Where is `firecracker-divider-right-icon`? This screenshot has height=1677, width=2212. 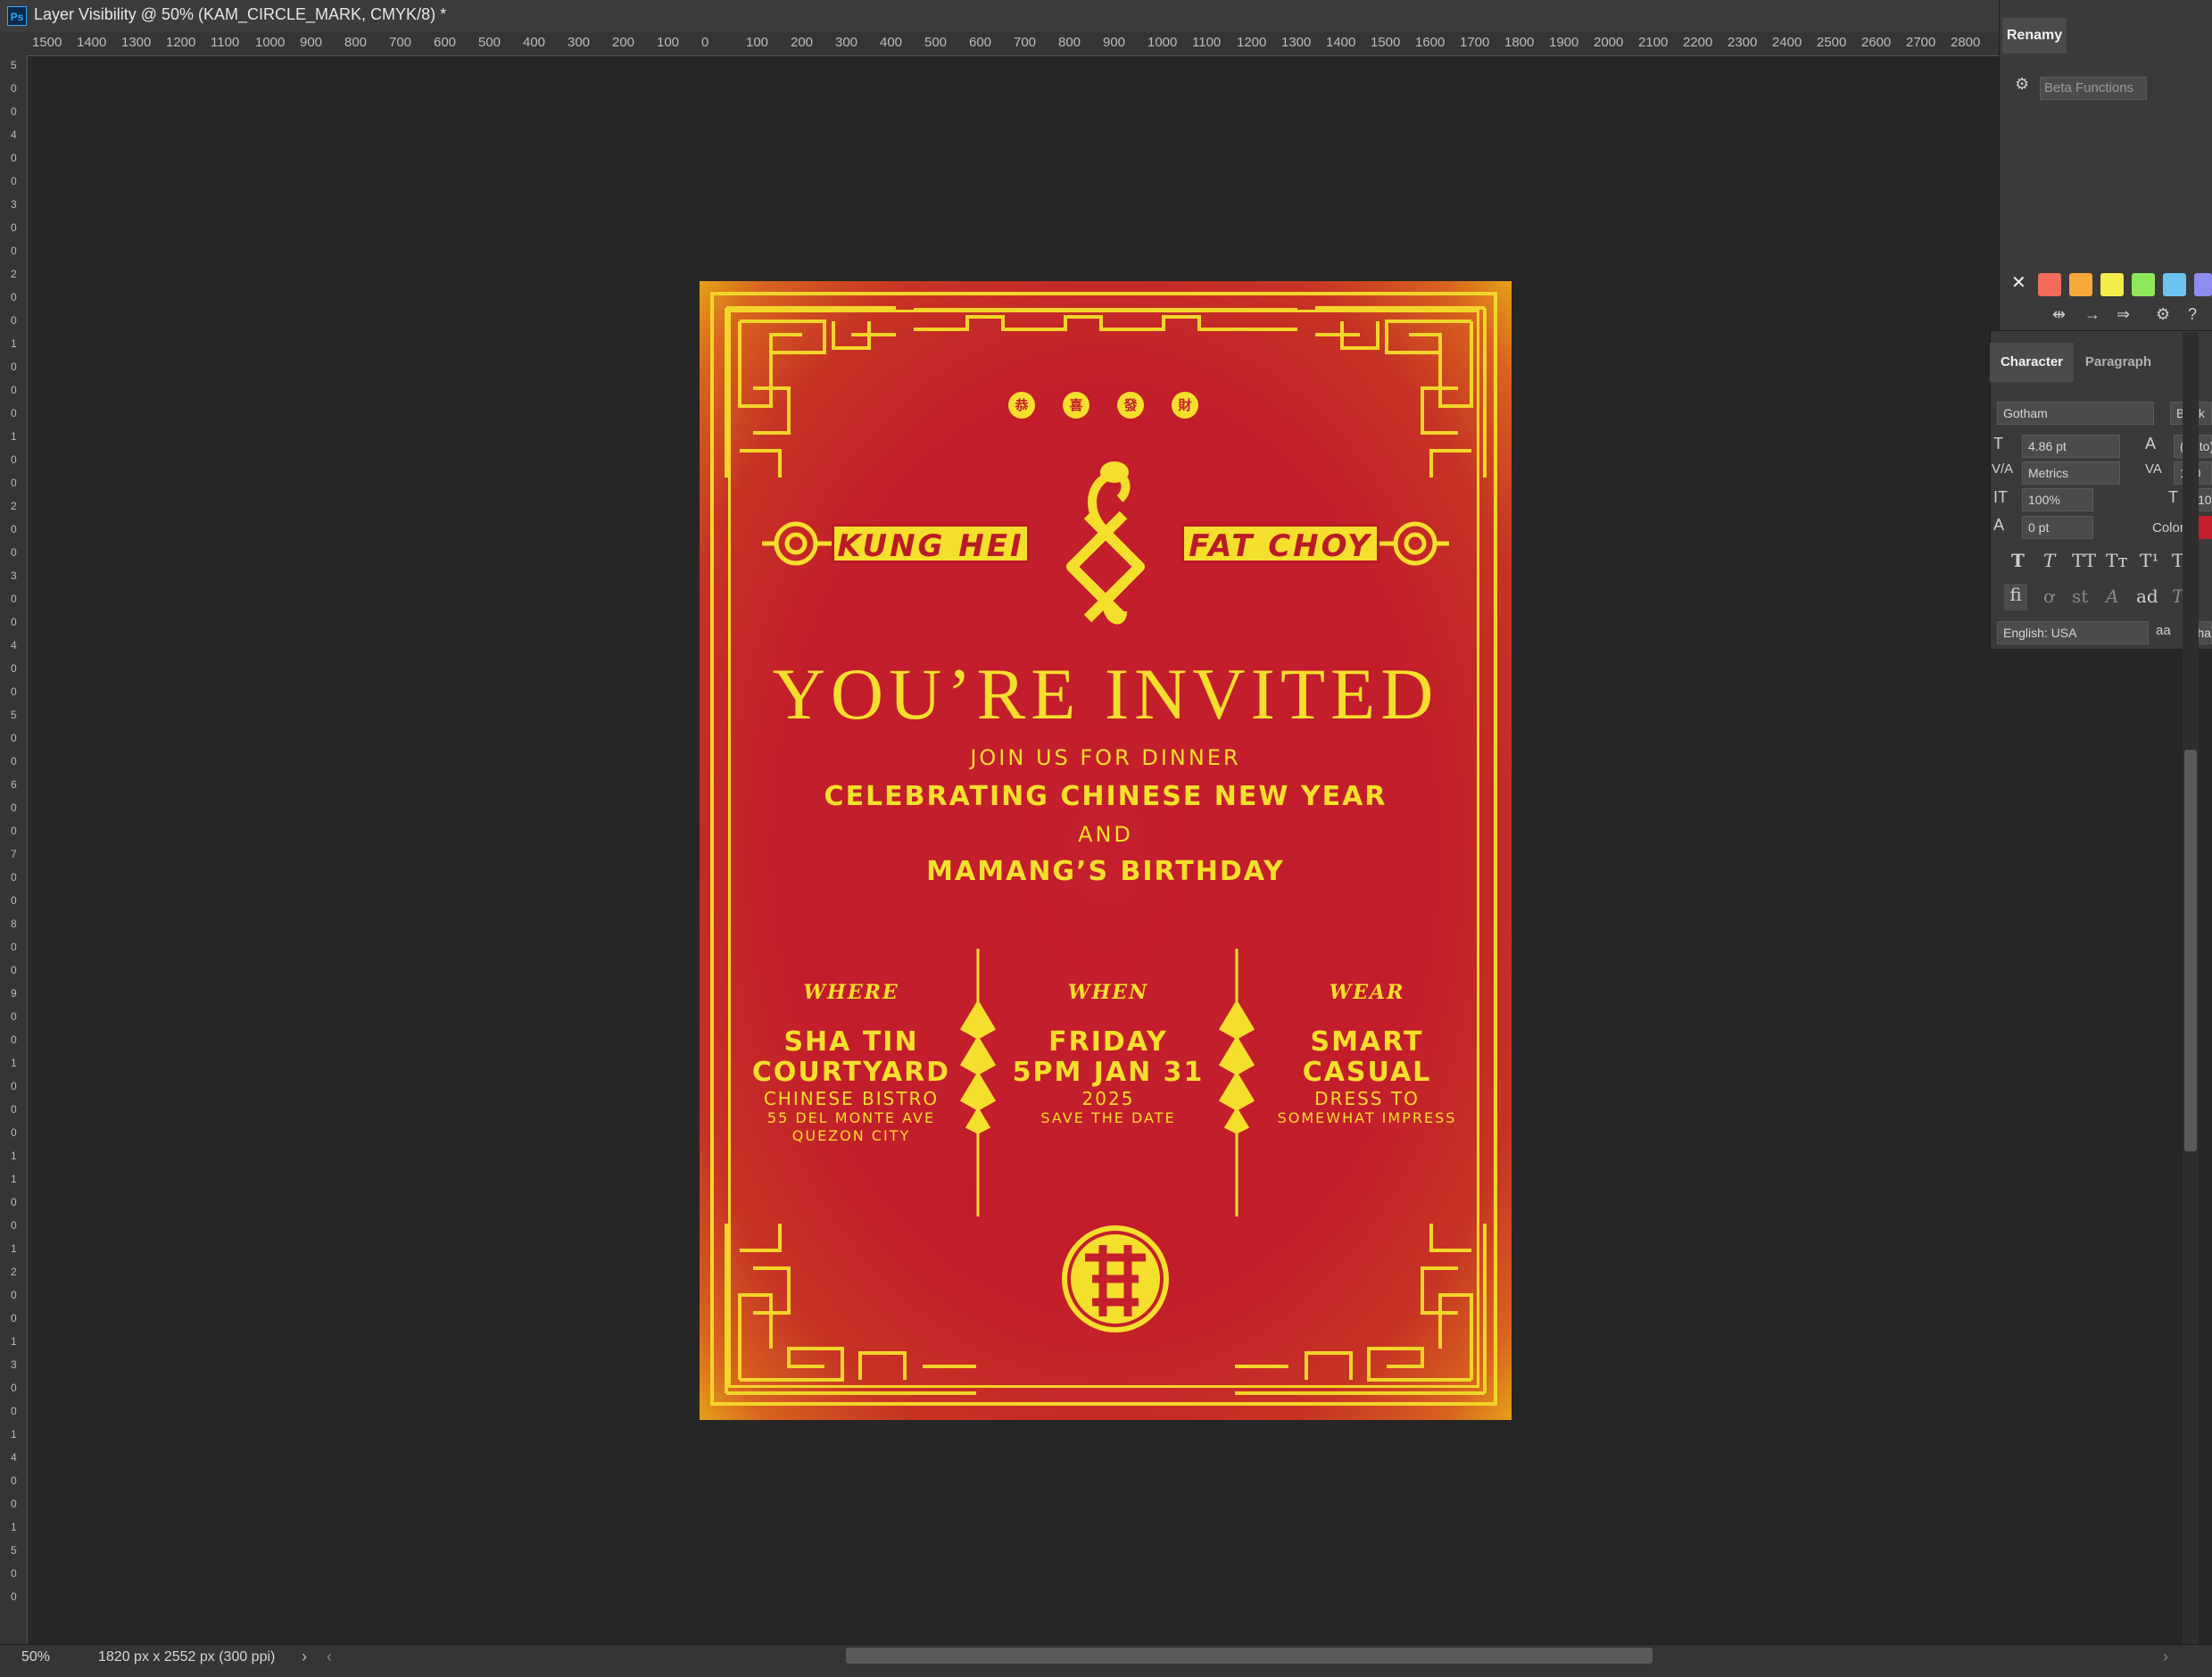
firecracker-divider-right-icon is located at coordinates (1236, 1082).